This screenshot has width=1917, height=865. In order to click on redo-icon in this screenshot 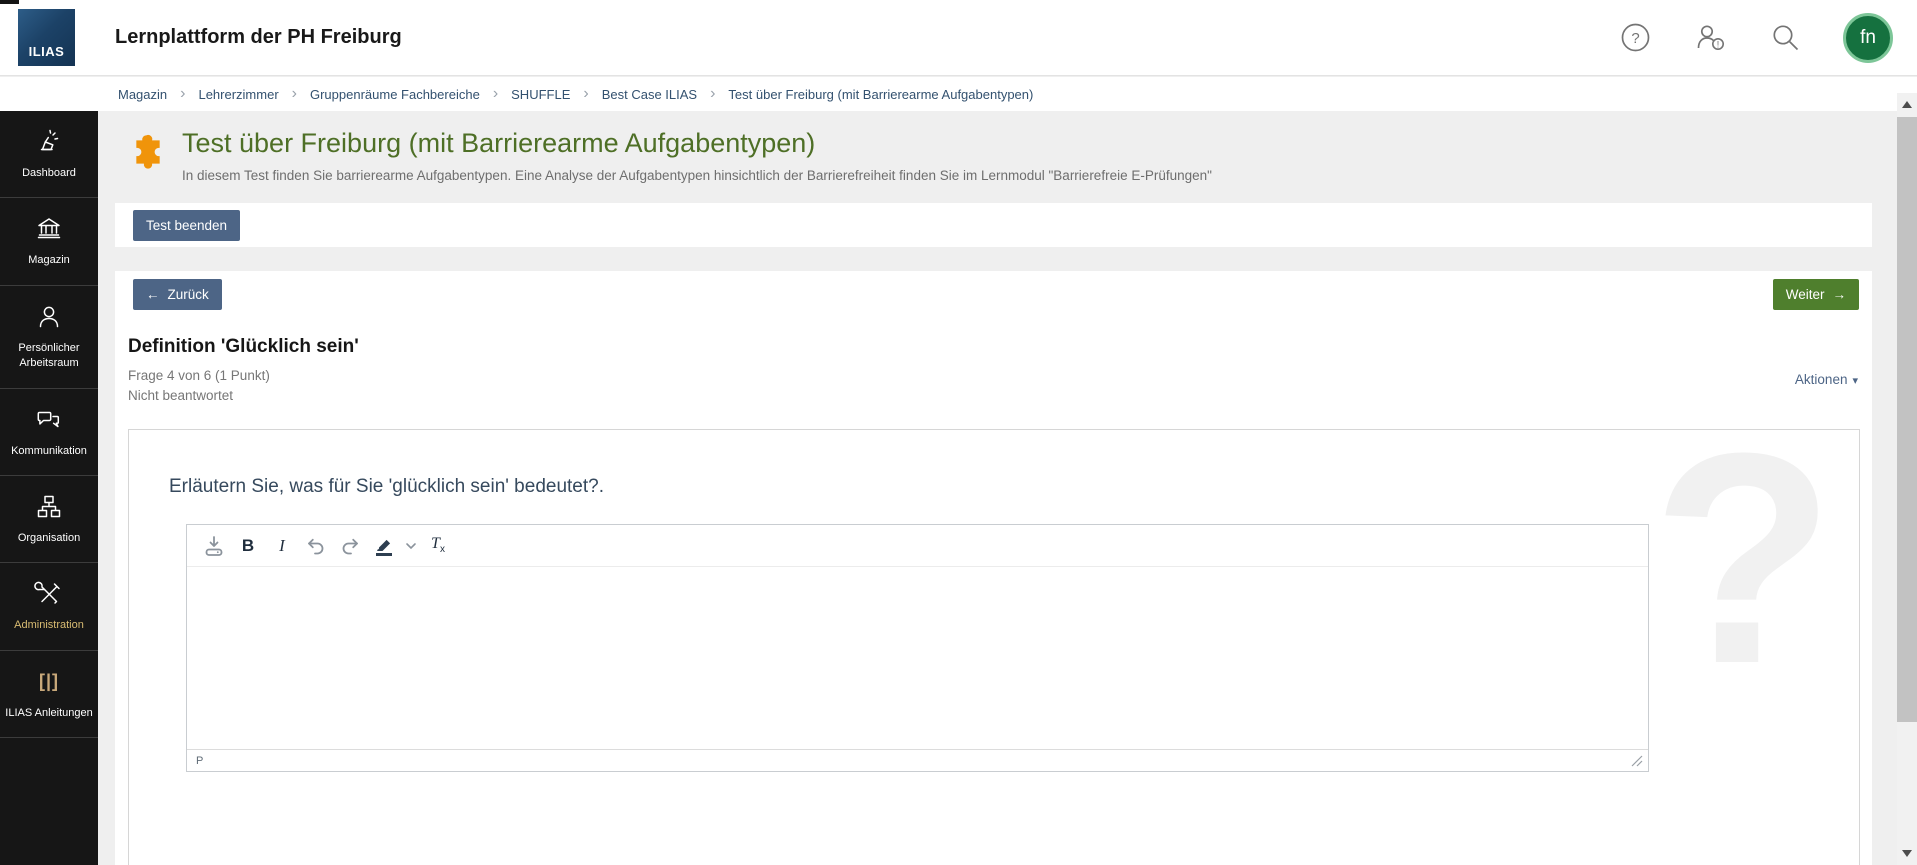, I will do `click(350, 546)`.